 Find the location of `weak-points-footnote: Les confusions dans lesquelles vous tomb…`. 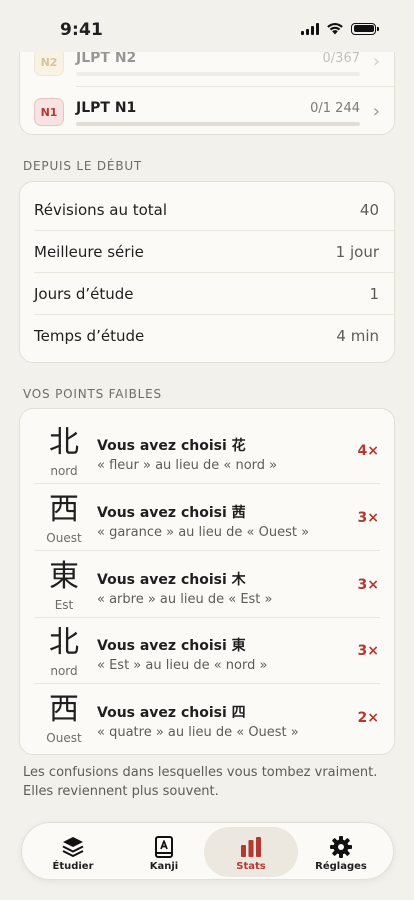

weak-points-footnote: Les confusions dans lesquelles vous tomb… is located at coordinates (208, 782).